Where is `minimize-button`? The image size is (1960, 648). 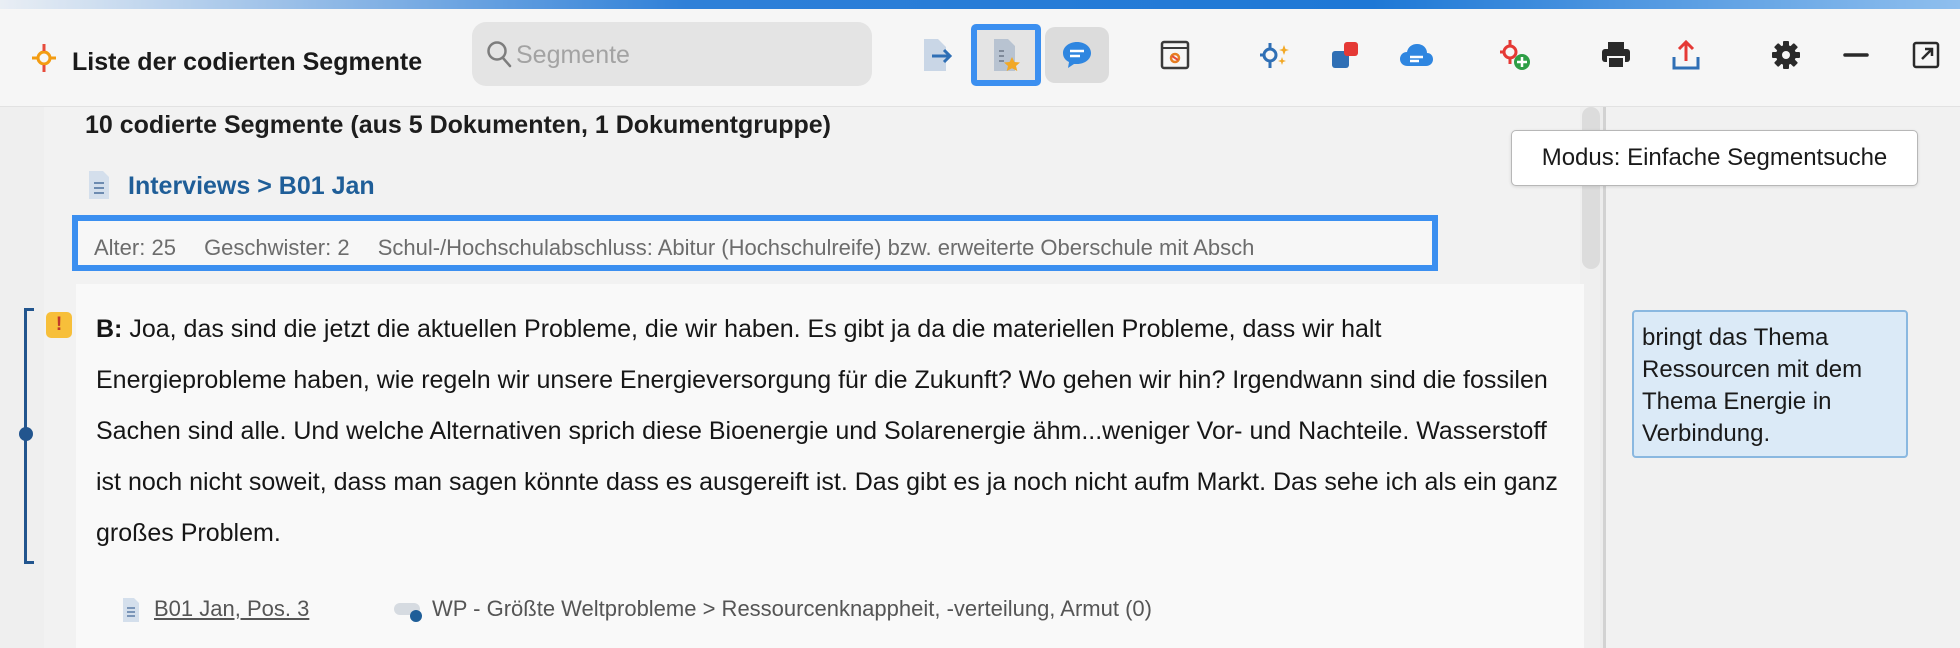 minimize-button is located at coordinates (1856, 55).